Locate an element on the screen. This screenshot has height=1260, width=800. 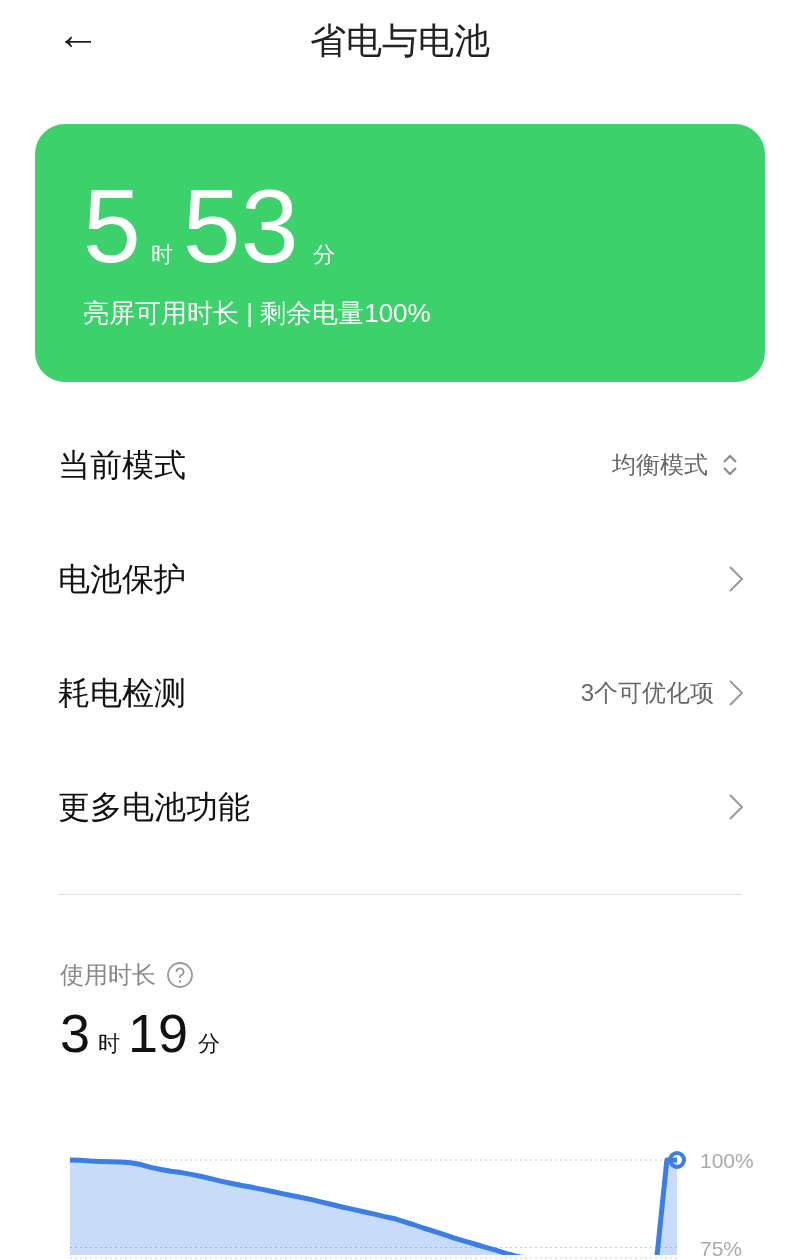
setting-label: 当前模式 is located at coordinates (122, 465).